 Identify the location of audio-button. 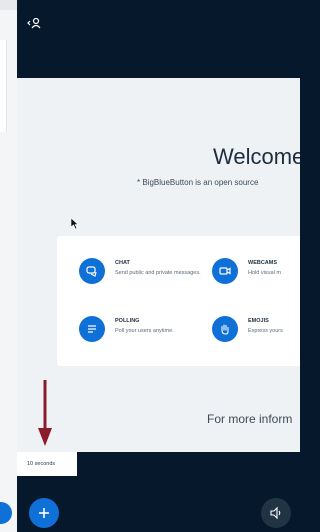
(276, 513).